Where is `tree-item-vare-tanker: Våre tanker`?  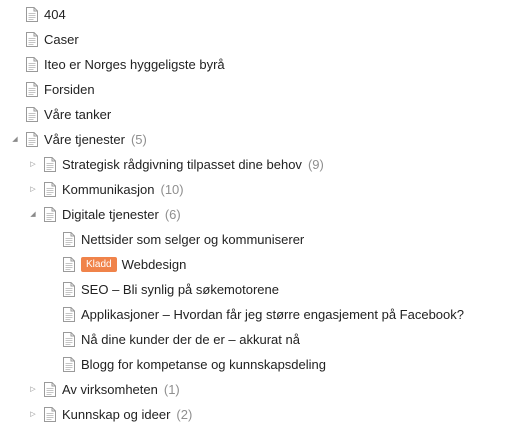
tree-item-vare-tanker: Våre tanker is located at coordinates (60, 114).